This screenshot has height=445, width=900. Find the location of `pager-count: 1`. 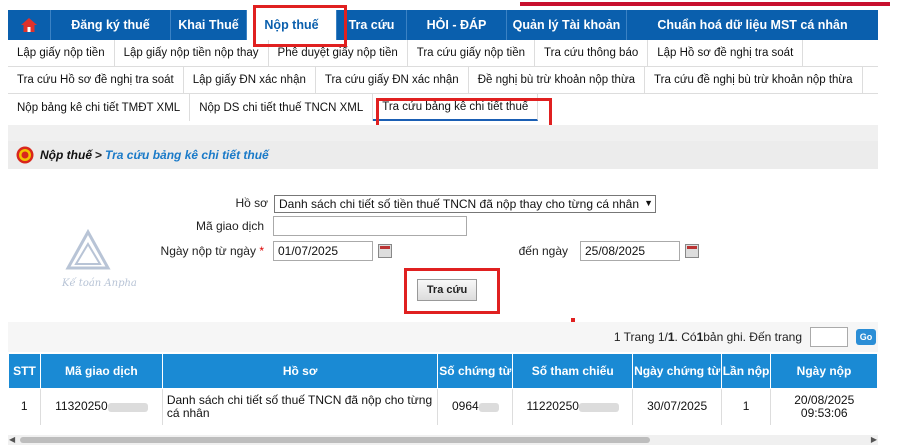

pager-count: 1 is located at coordinates (700, 337).